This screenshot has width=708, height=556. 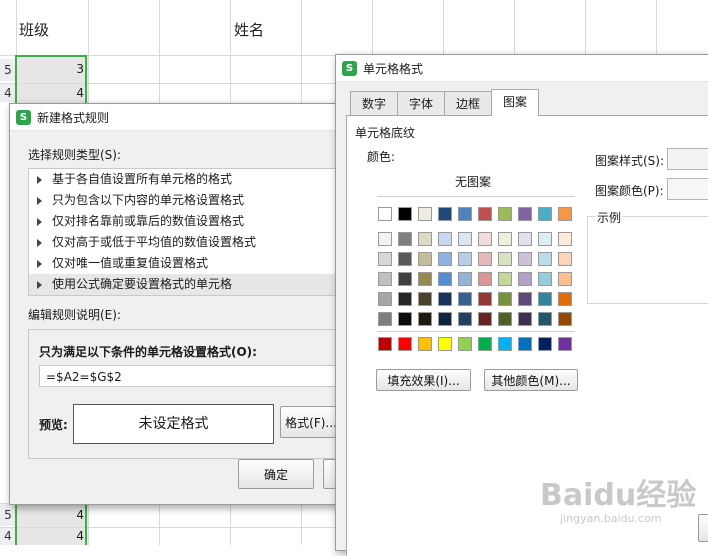 I want to click on tab-pattern: 图案, so click(x=515, y=102).